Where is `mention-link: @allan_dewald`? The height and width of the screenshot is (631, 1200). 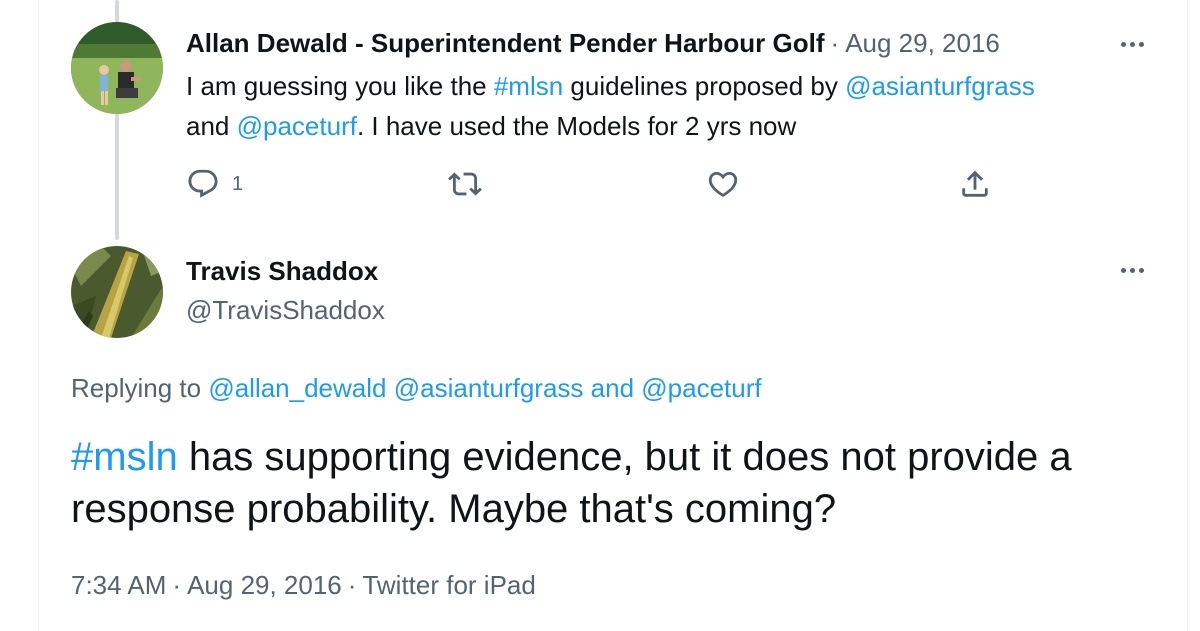 mention-link: @allan_dewald is located at coordinates (297, 388).